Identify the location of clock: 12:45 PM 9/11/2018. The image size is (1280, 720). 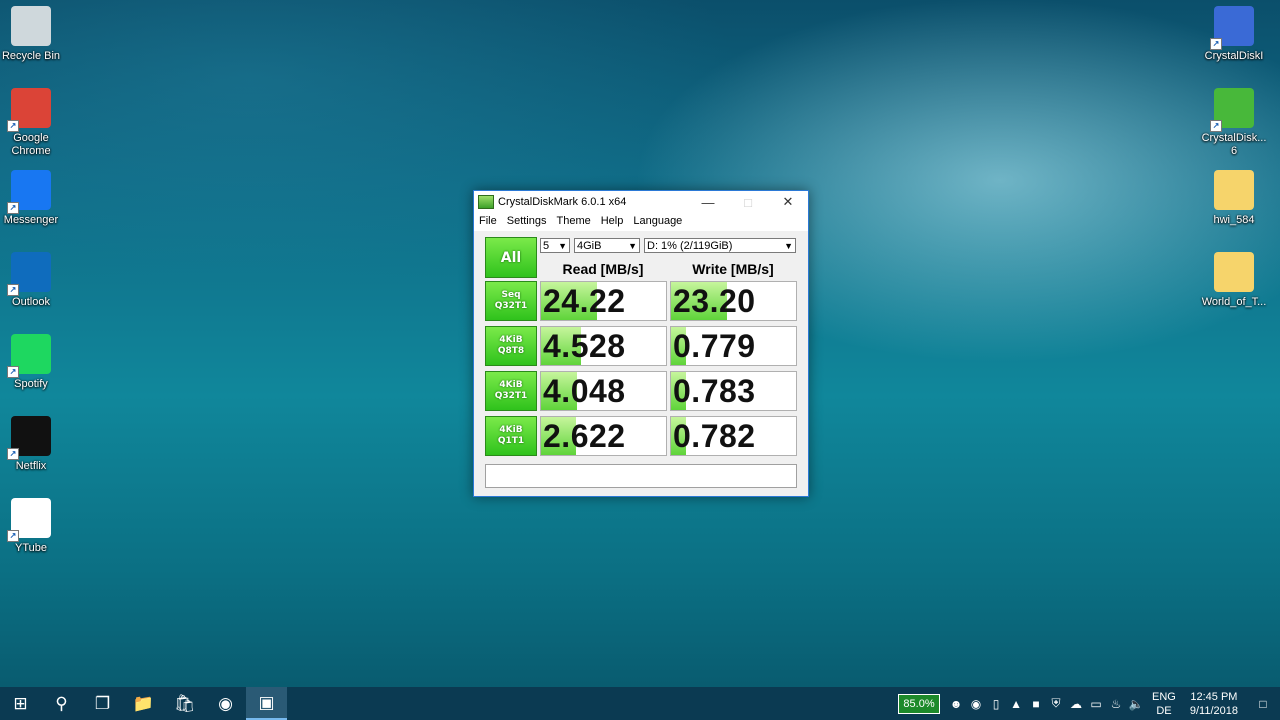
(1214, 704).